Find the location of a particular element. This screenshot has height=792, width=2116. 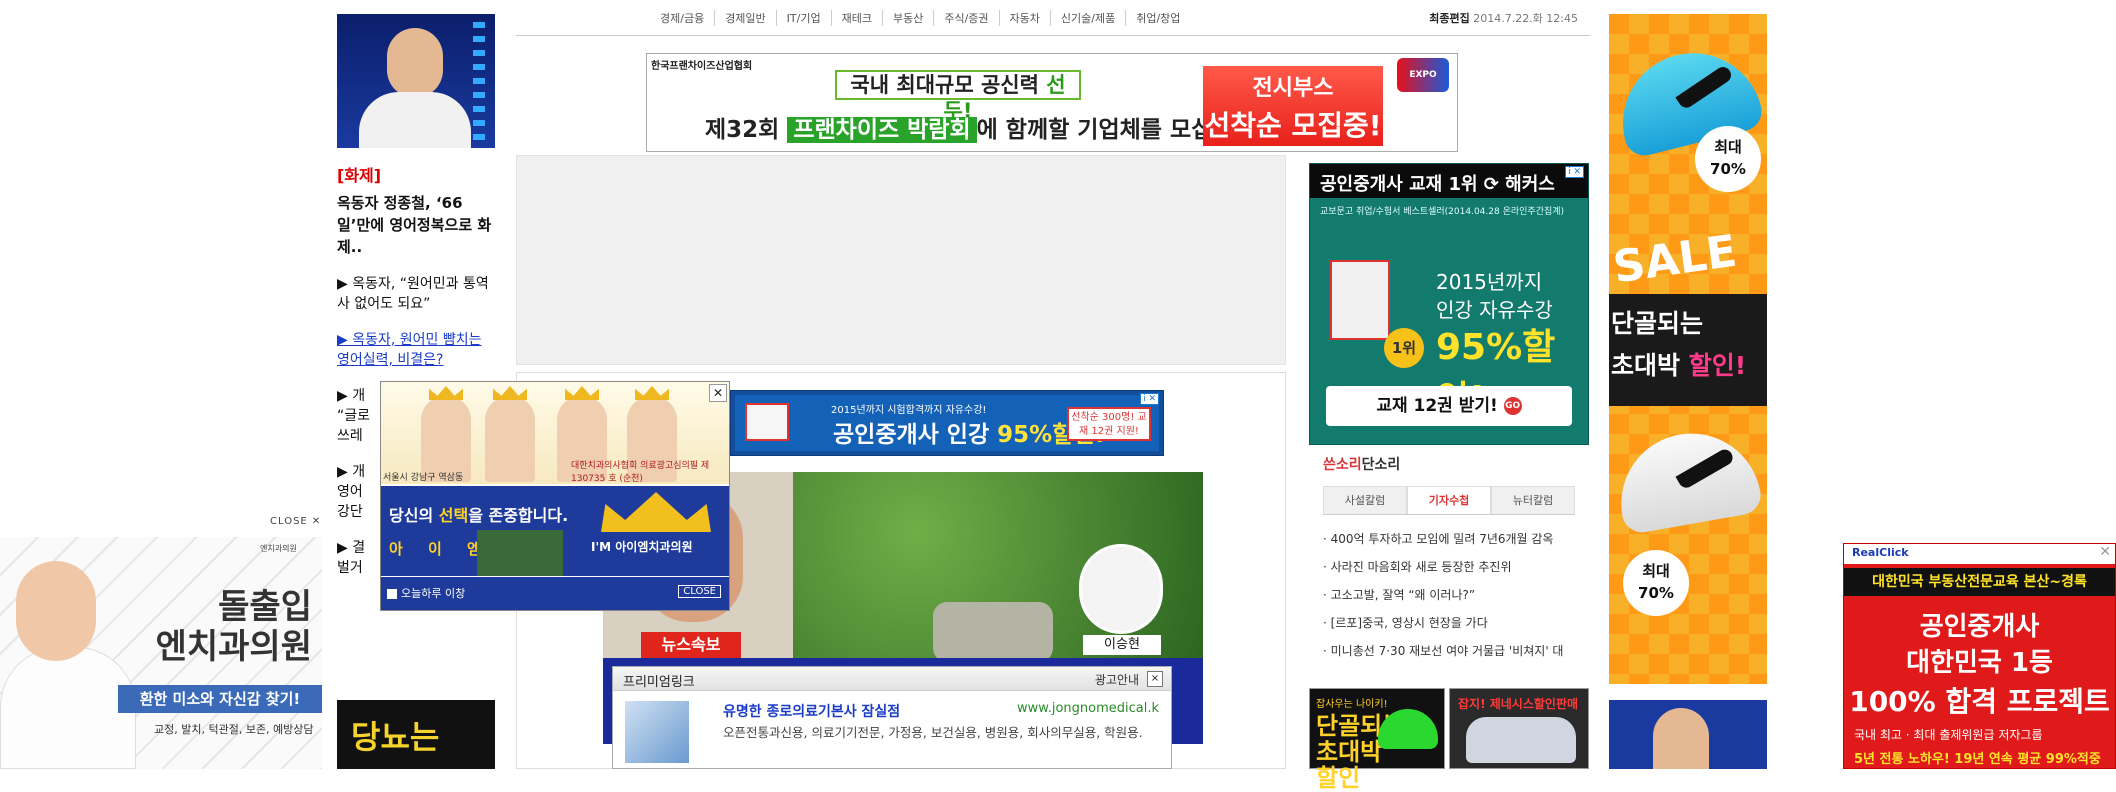

booth-cta: 선착순 모집중! is located at coordinates (1293, 125).